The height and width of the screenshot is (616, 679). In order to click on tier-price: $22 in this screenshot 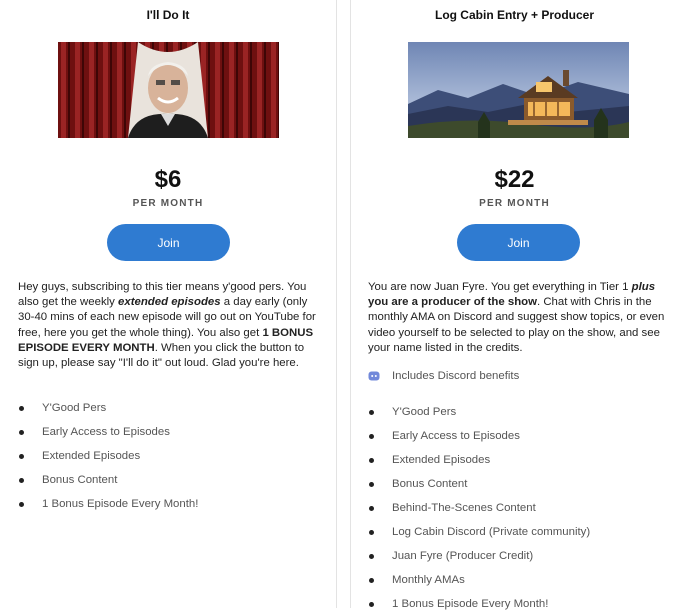, I will do `click(514, 179)`.